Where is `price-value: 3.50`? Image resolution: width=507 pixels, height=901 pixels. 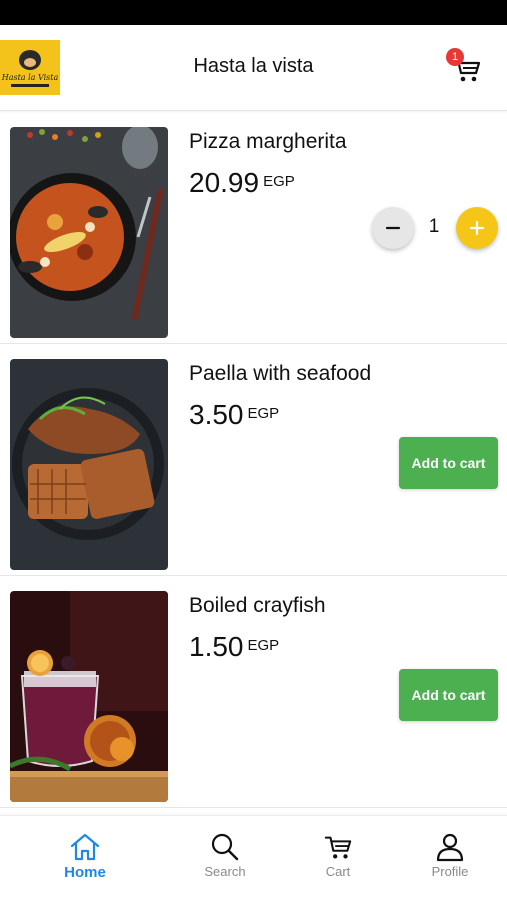 price-value: 3.50 is located at coordinates (216, 414).